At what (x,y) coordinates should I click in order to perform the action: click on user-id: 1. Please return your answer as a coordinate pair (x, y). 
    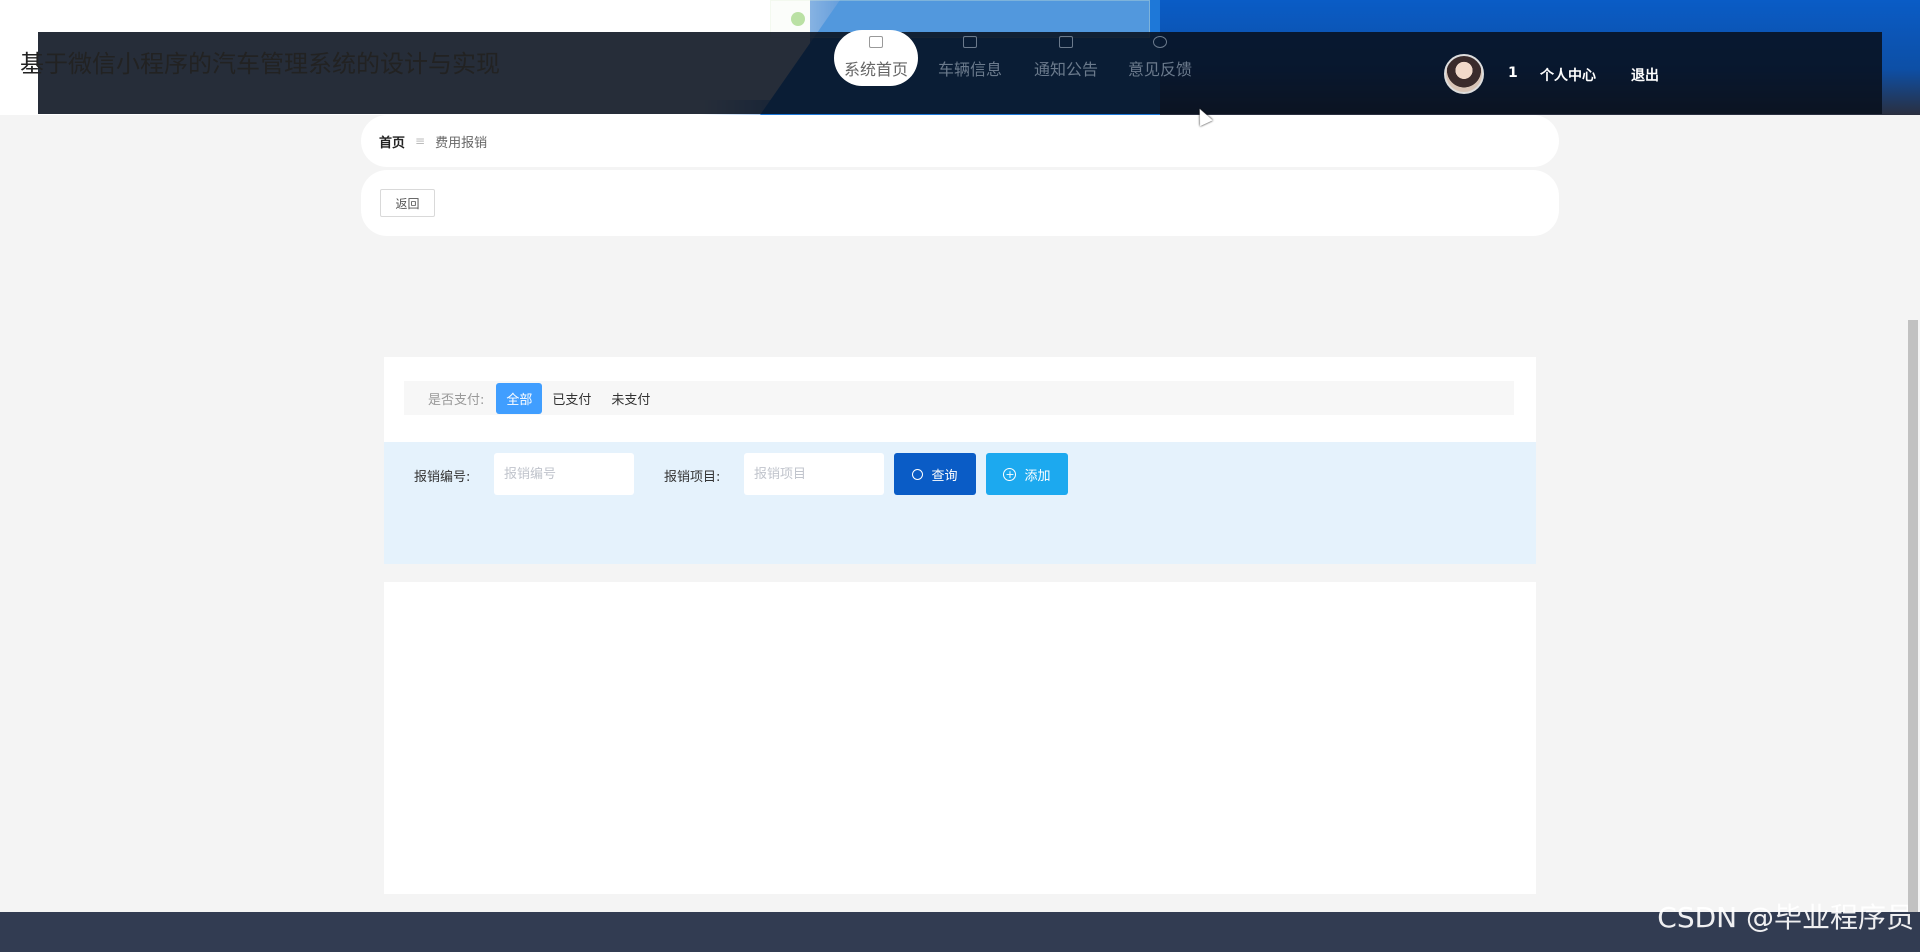
    Looking at the image, I should click on (1513, 73).